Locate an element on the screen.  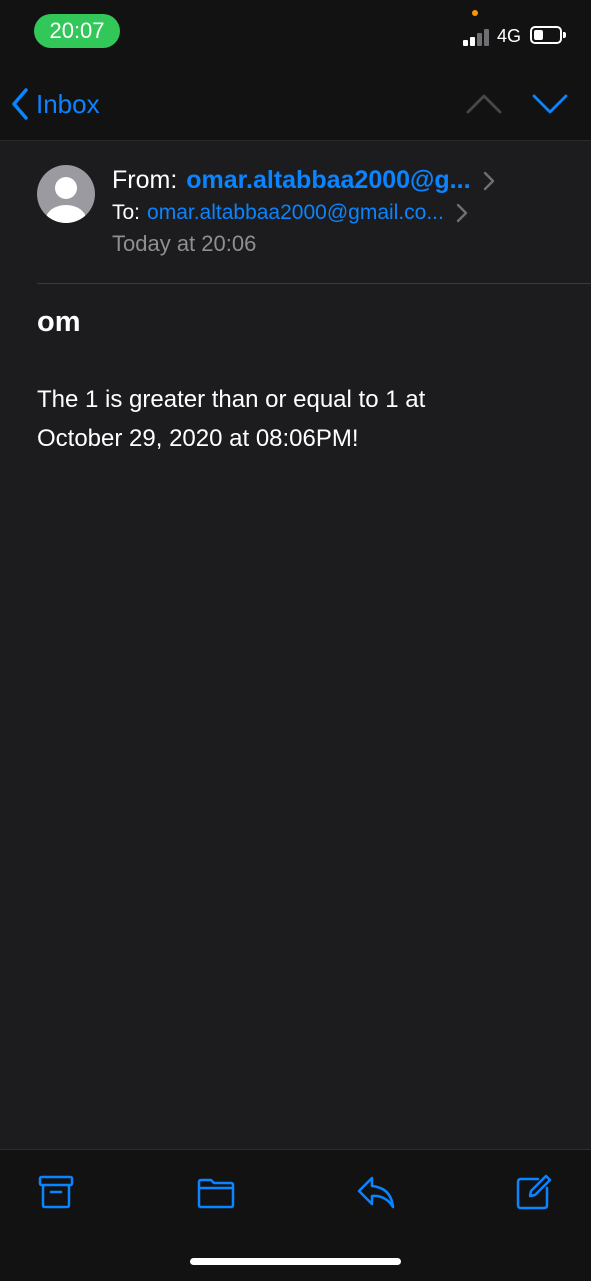
cellular-signal-icon is located at coordinates (477, 37).